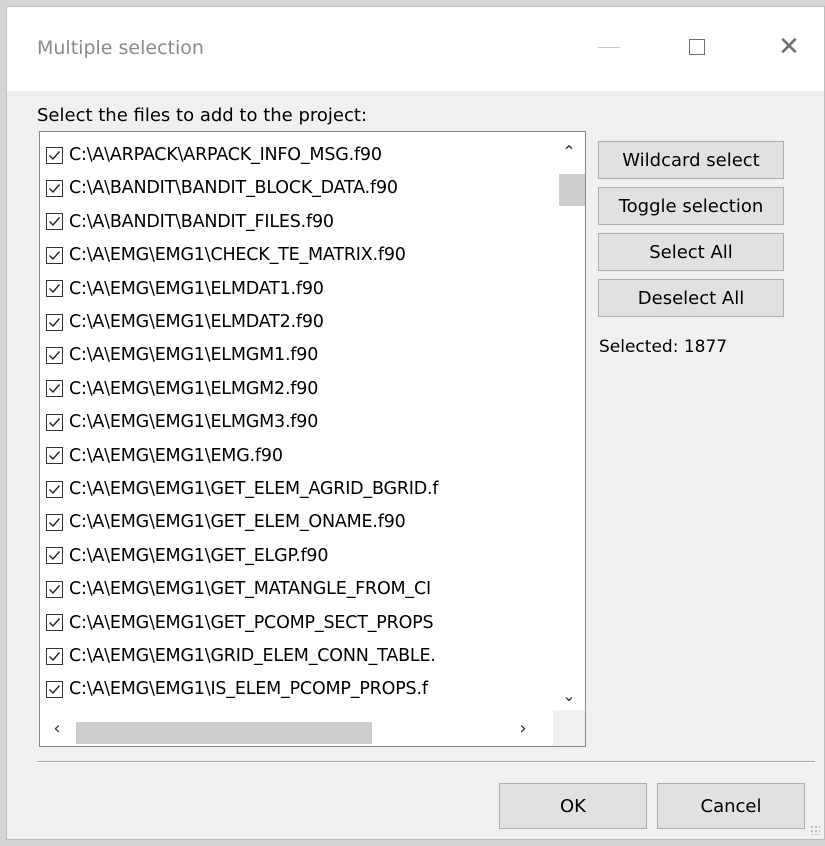  I want to click on selected-count: Selected: 1877, so click(663, 347).